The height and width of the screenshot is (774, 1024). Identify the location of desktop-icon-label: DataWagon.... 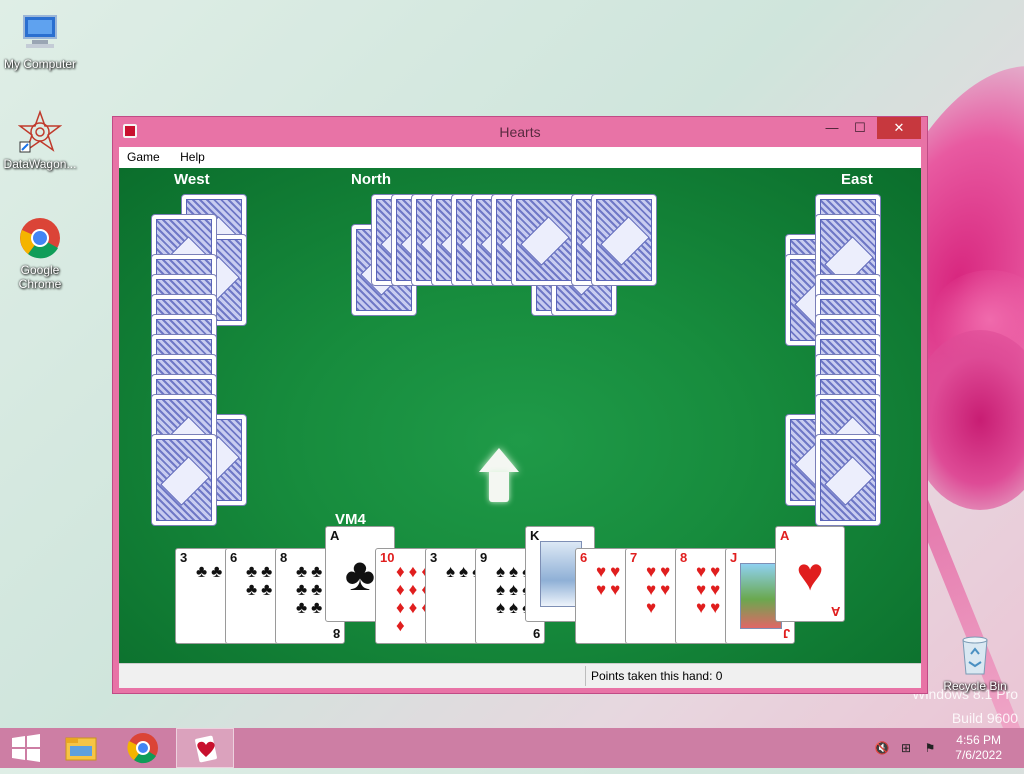
(40, 164).